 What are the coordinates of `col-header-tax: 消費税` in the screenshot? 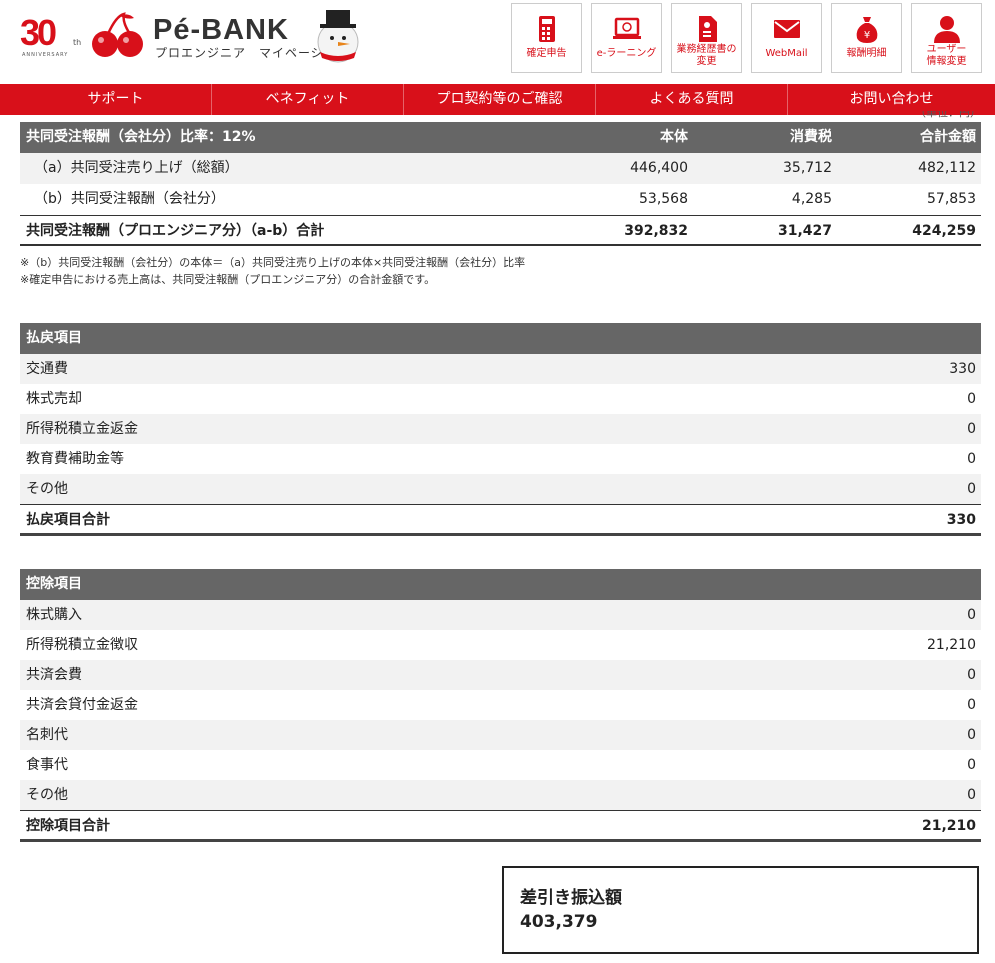 It's located at (811, 137).